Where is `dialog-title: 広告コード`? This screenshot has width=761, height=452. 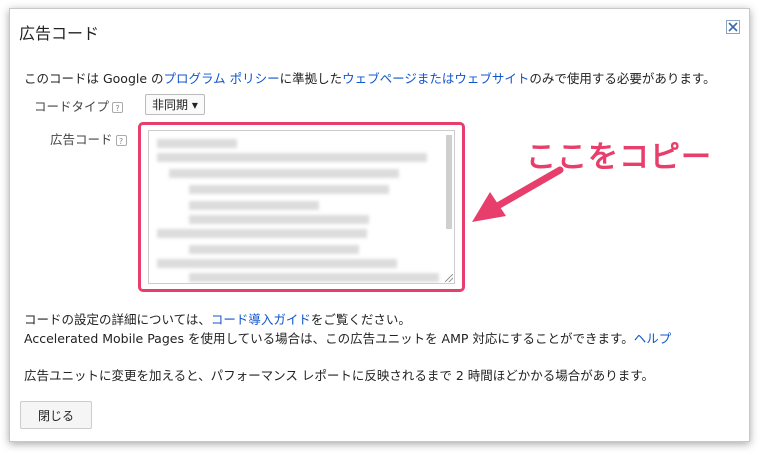 dialog-title: 広告コード is located at coordinates (59, 33).